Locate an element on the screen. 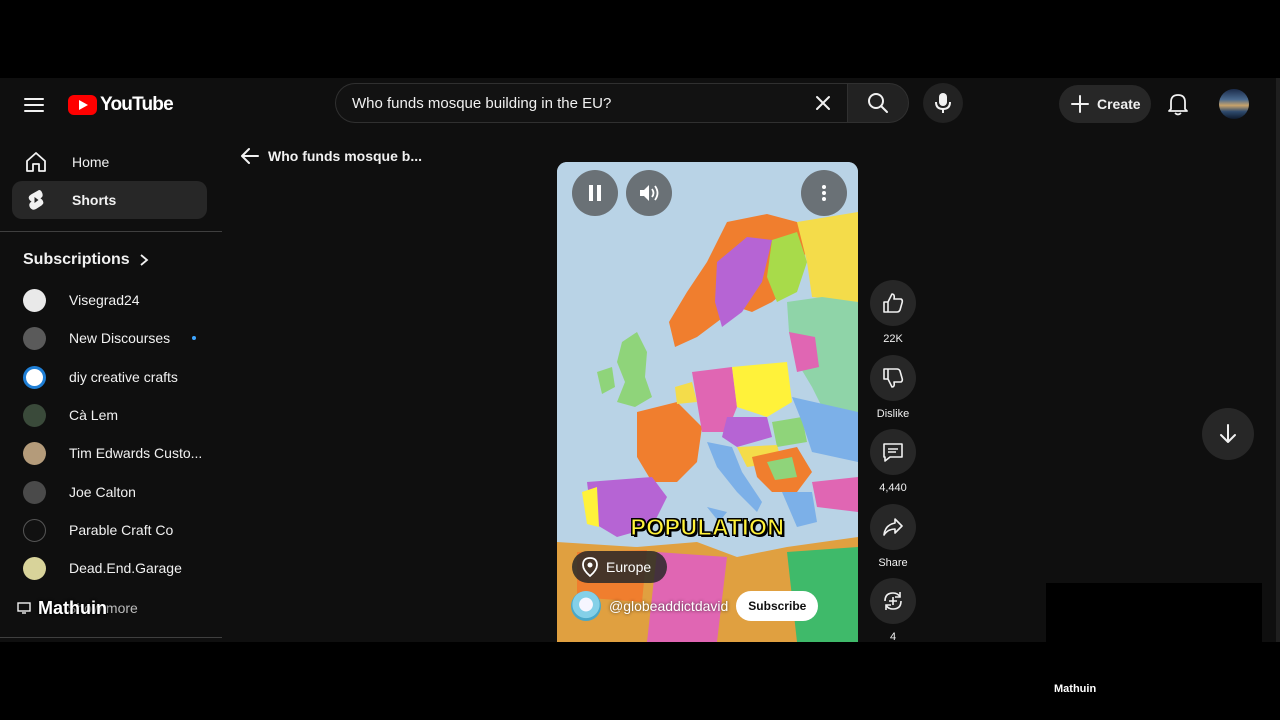 This screenshot has height=720, width=1280. comments-button is located at coordinates (893, 452).